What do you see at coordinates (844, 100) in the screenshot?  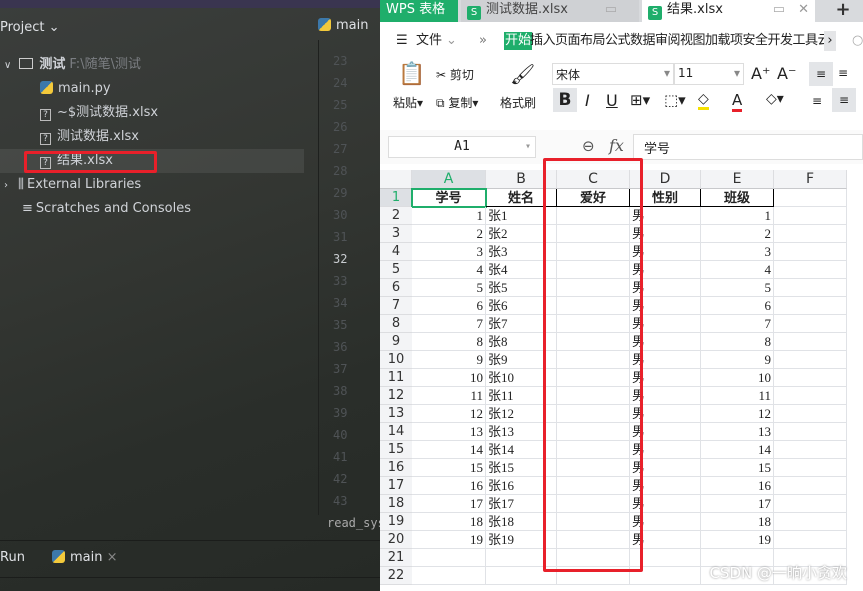 I see `align-center-icon: ≡` at bounding box center [844, 100].